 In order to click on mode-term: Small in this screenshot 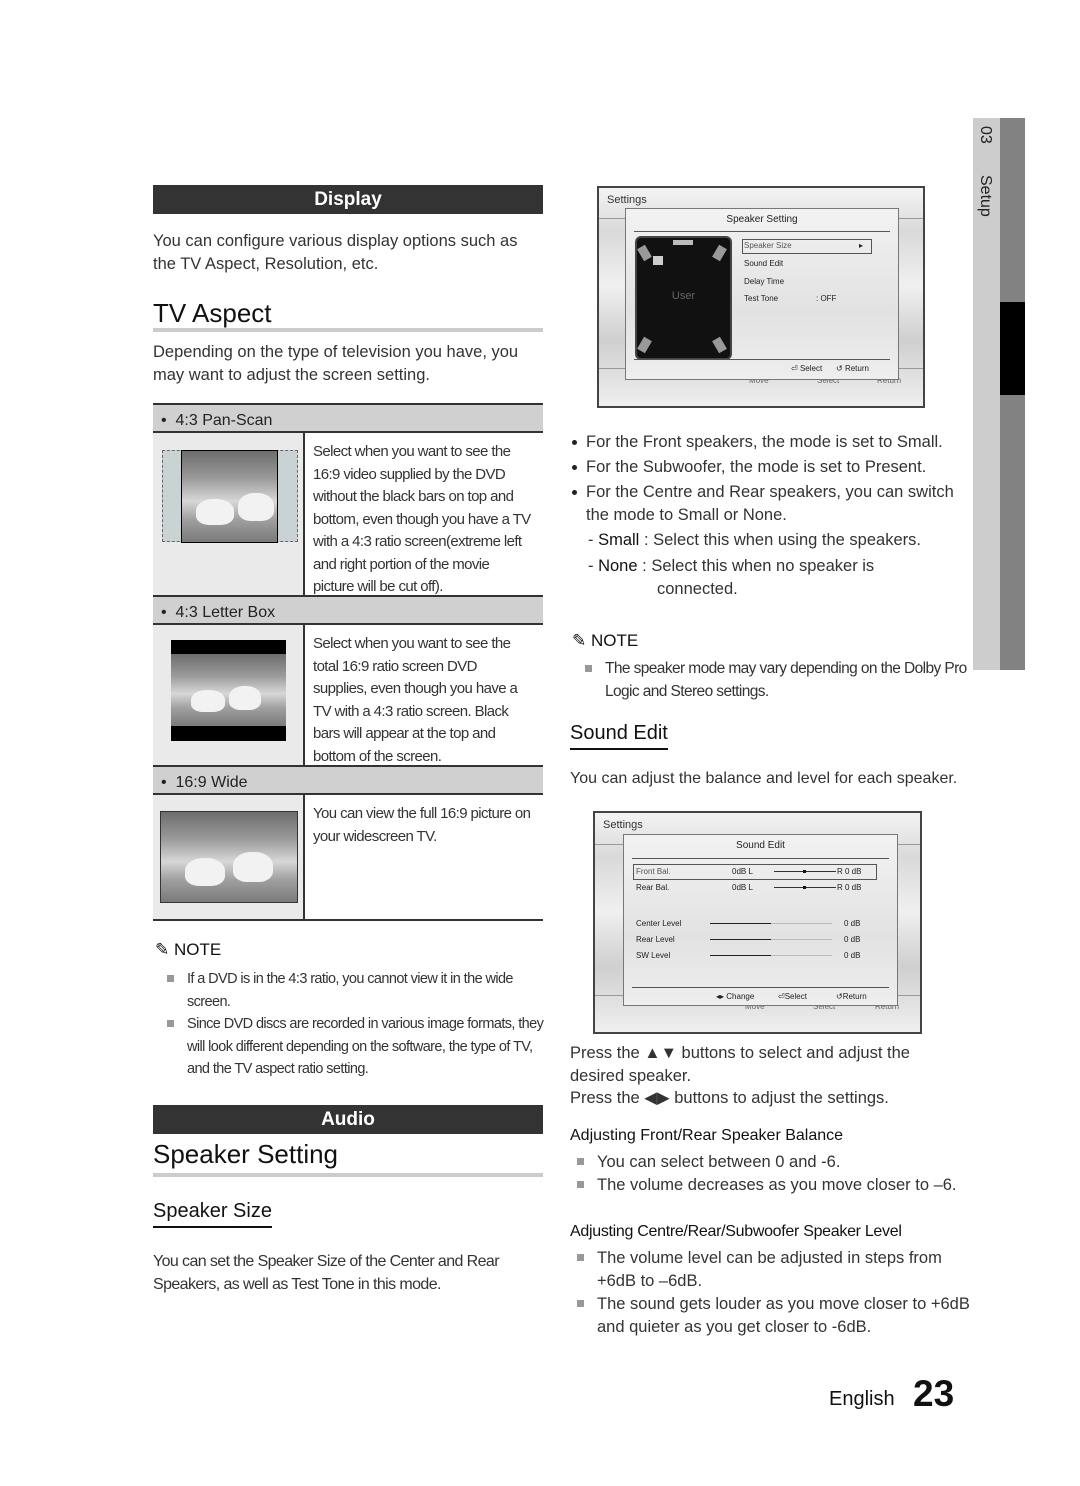, I will do `click(619, 540)`.